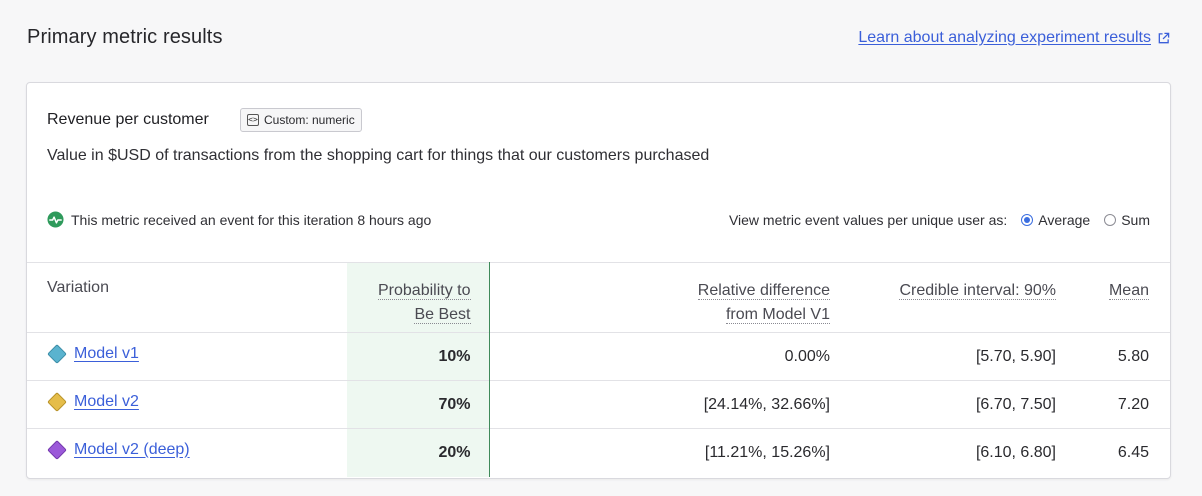 This screenshot has width=1202, height=496. Describe the element at coordinates (666, 297) in the screenshot. I see `column-header-relative-difference: Relative difference from Model V1` at that location.